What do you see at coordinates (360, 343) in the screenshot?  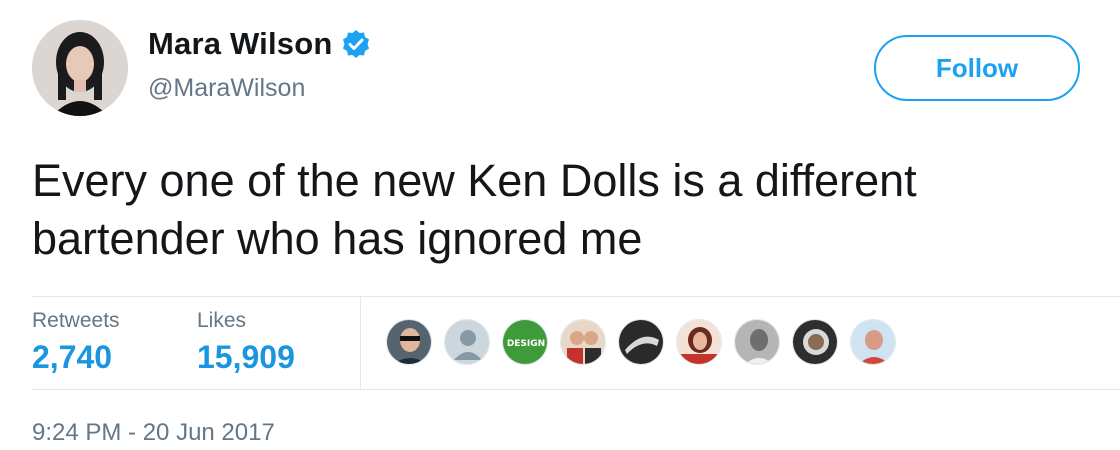 I see `stats-divider` at bounding box center [360, 343].